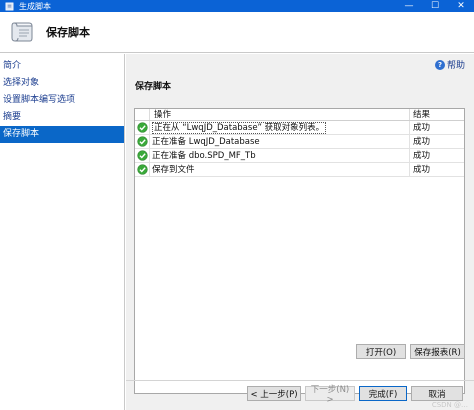  What do you see at coordinates (237, 6) in the screenshot?
I see `window-titlebar: 生成脚本 — ☐ ✕` at bounding box center [237, 6].